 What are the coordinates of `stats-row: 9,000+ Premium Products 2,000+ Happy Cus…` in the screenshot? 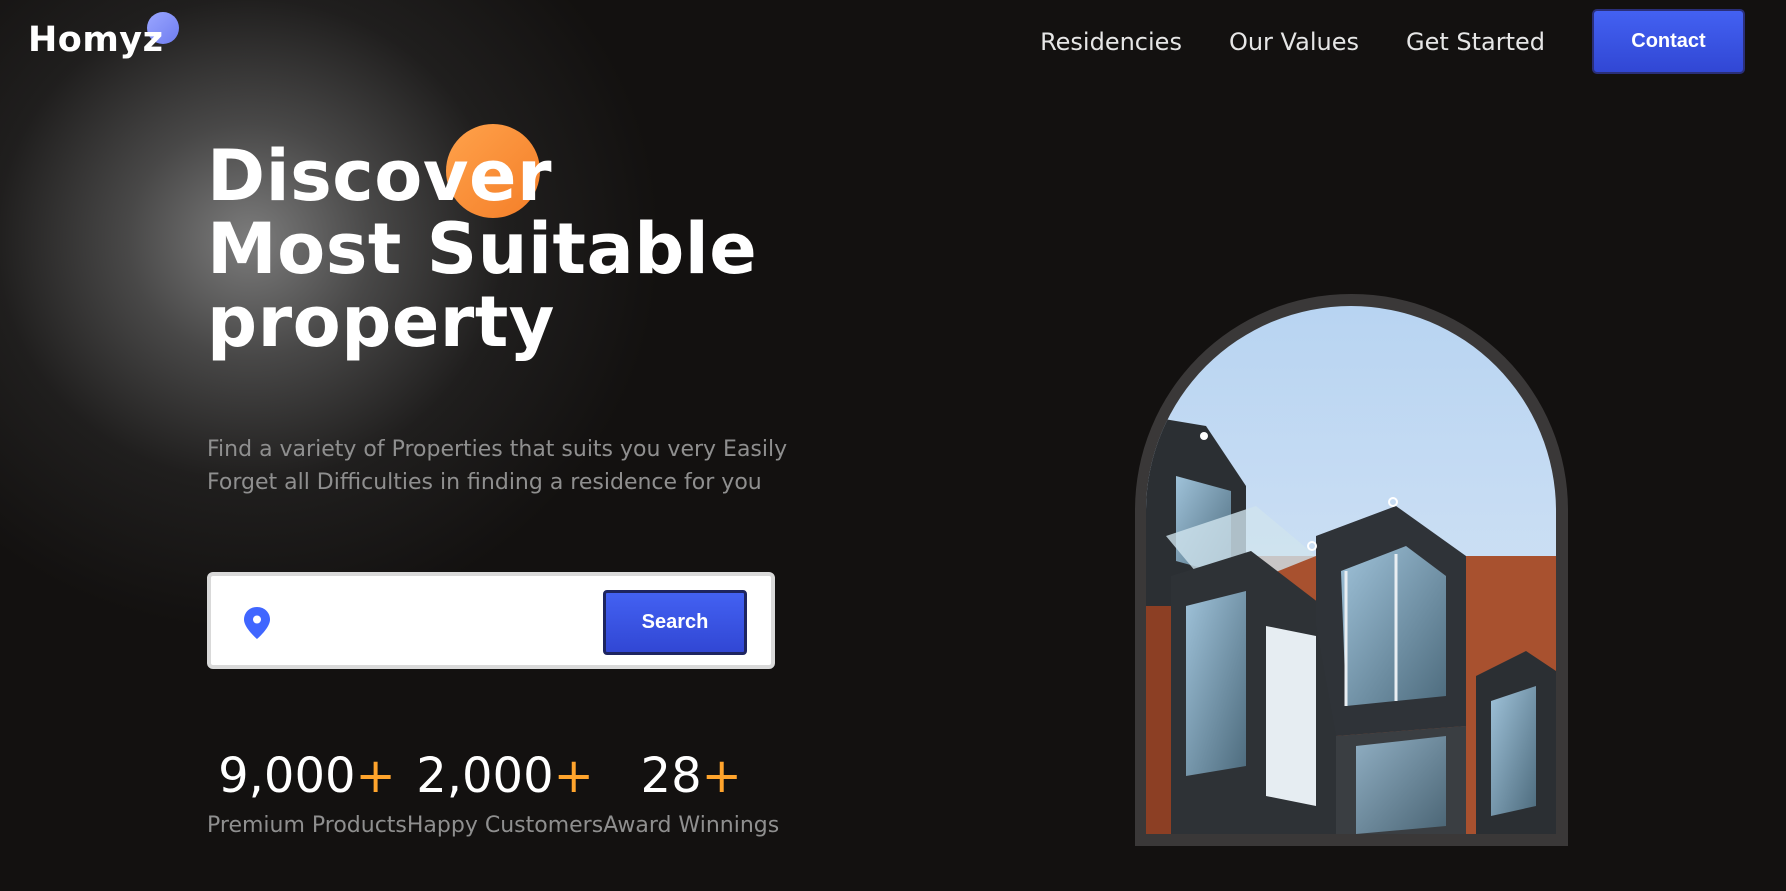 It's located at (493, 791).